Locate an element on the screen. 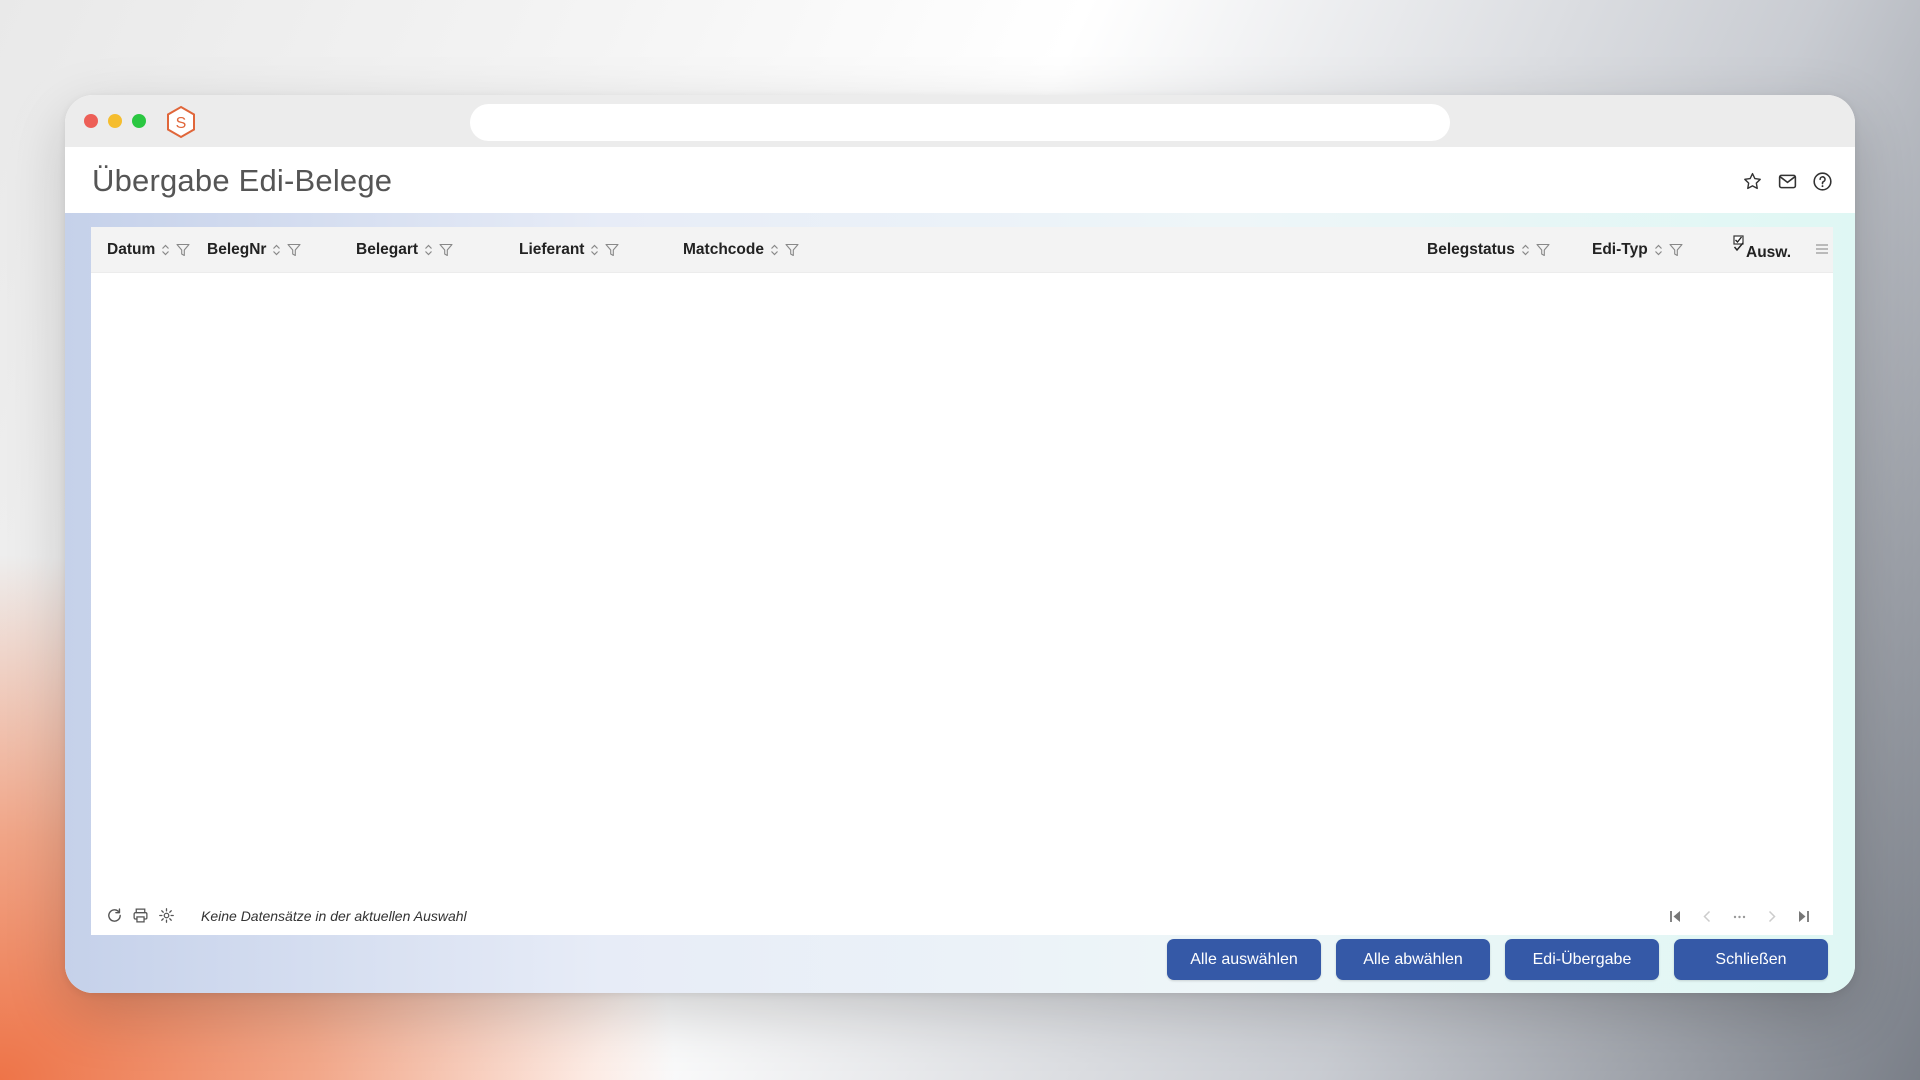 The height and width of the screenshot is (1080, 1920). column-header-edi-typ: Edi-Typ is located at coordinates (1637, 250).